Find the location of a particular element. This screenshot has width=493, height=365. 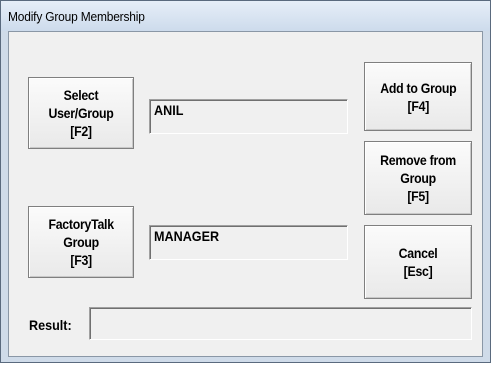

result-field is located at coordinates (280, 323).